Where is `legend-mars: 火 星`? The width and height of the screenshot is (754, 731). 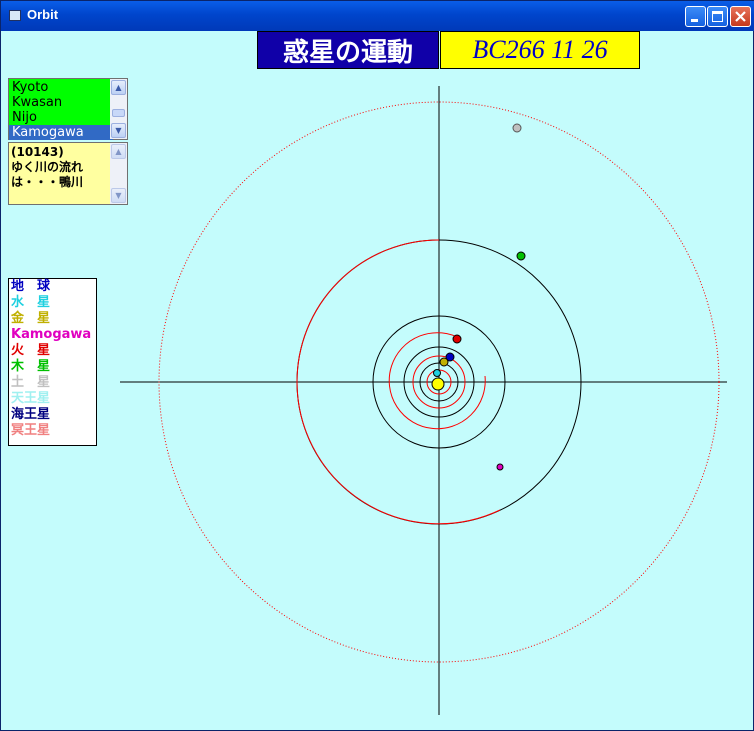
legend-mars: 火 星 is located at coordinates (31, 350).